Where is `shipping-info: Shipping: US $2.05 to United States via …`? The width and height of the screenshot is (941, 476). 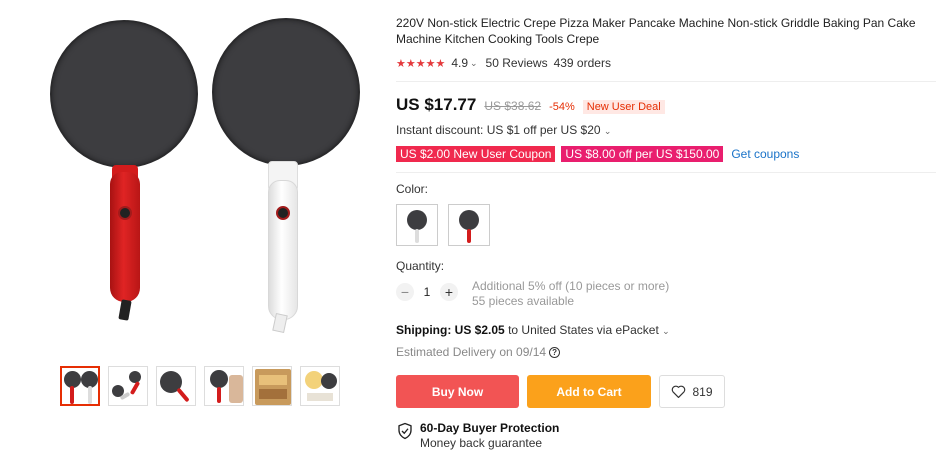 shipping-info: Shipping: US $2.05 to United States via … is located at coordinates (666, 331).